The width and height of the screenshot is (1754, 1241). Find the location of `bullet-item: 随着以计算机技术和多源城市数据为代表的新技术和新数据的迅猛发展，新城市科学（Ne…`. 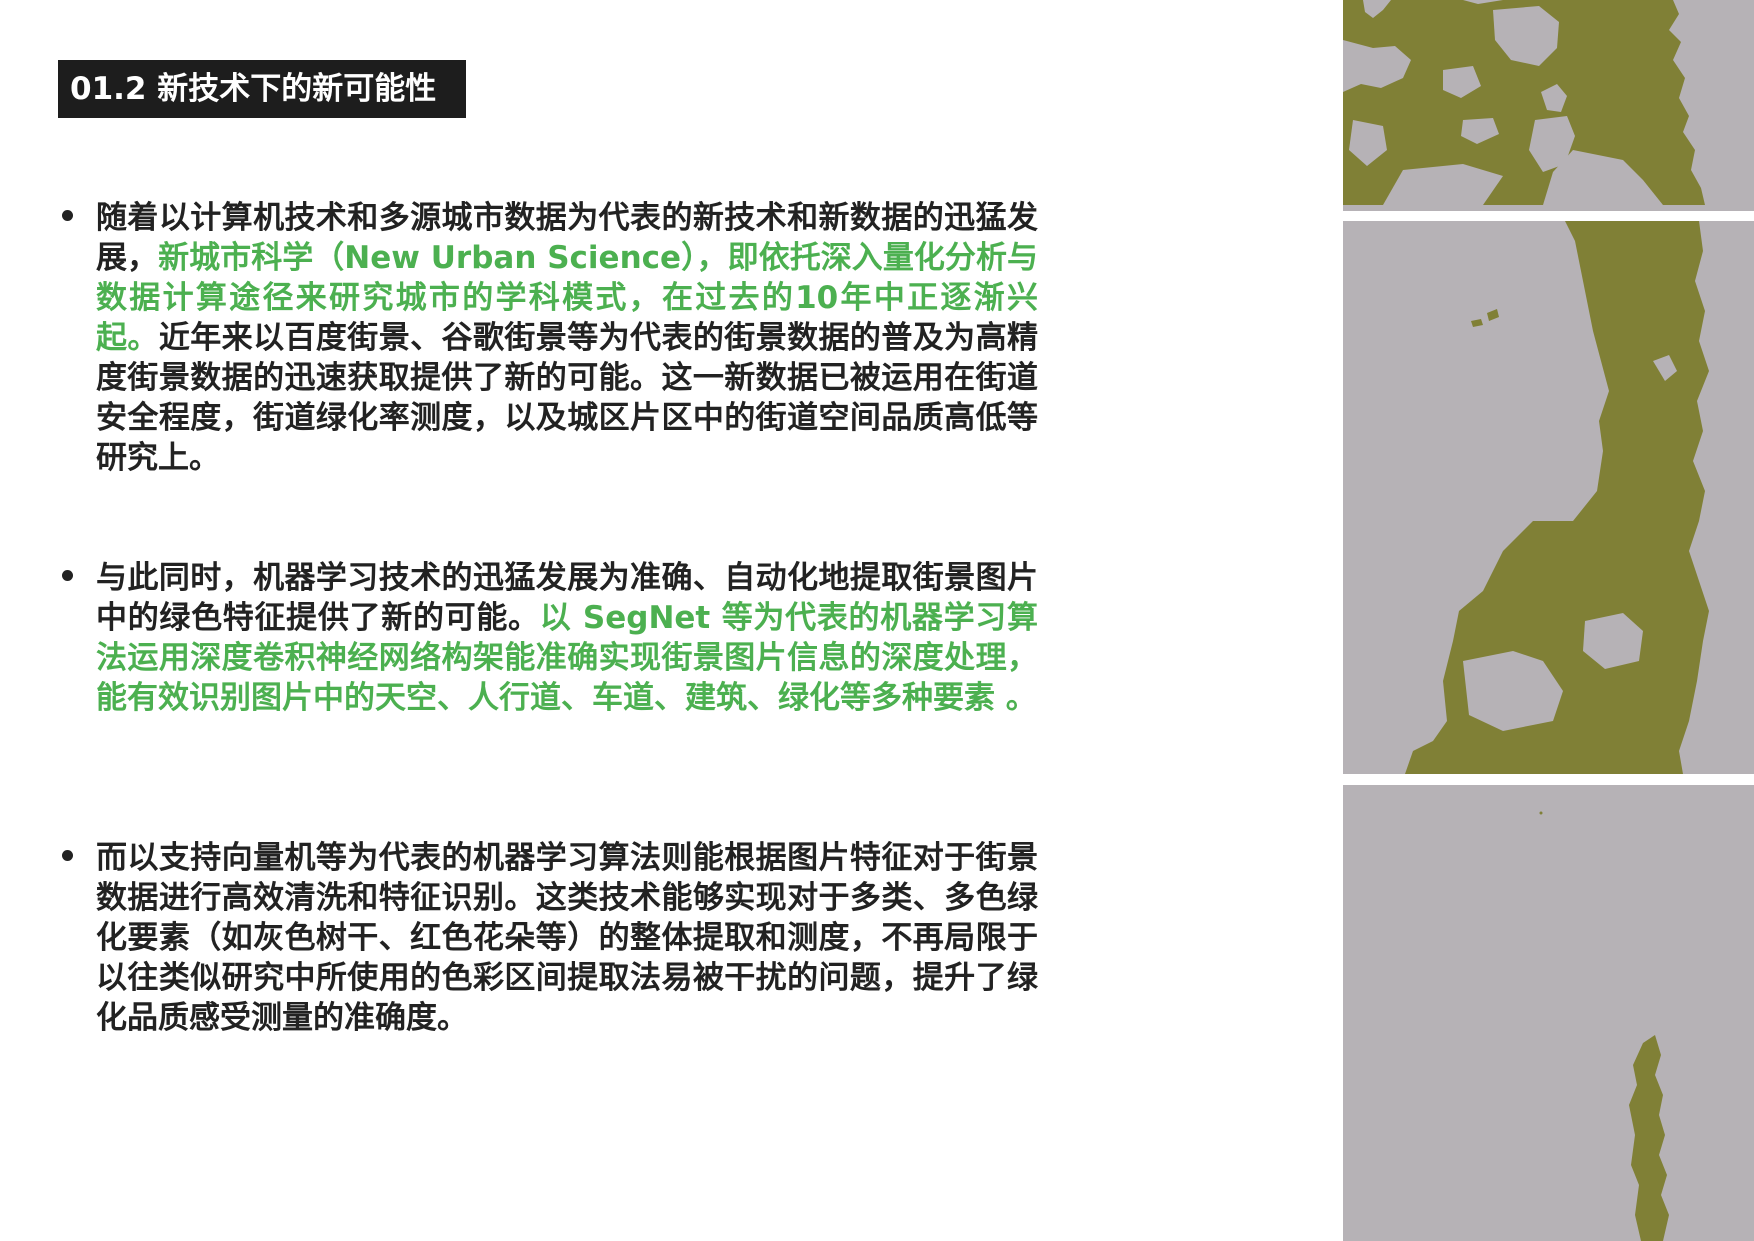

bullet-item: 随着以计算机技术和多源城市数据为代表的新技术和新数据的迅猛发展，新城市科学（Ne… is located at coordinates (548, 338).